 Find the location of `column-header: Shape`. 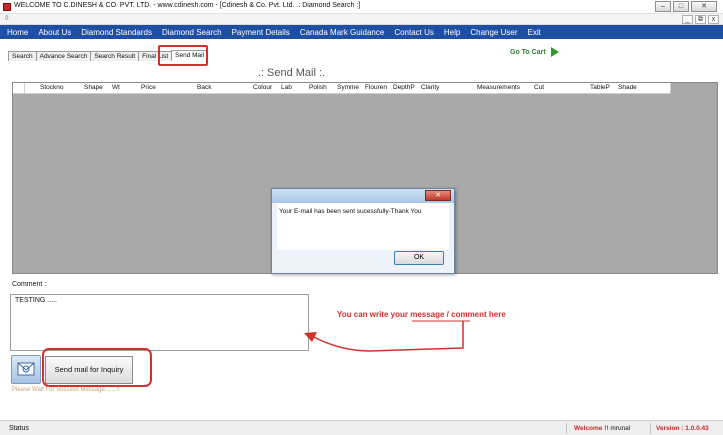

column-header: Shape is located at coordinates (93, 87).